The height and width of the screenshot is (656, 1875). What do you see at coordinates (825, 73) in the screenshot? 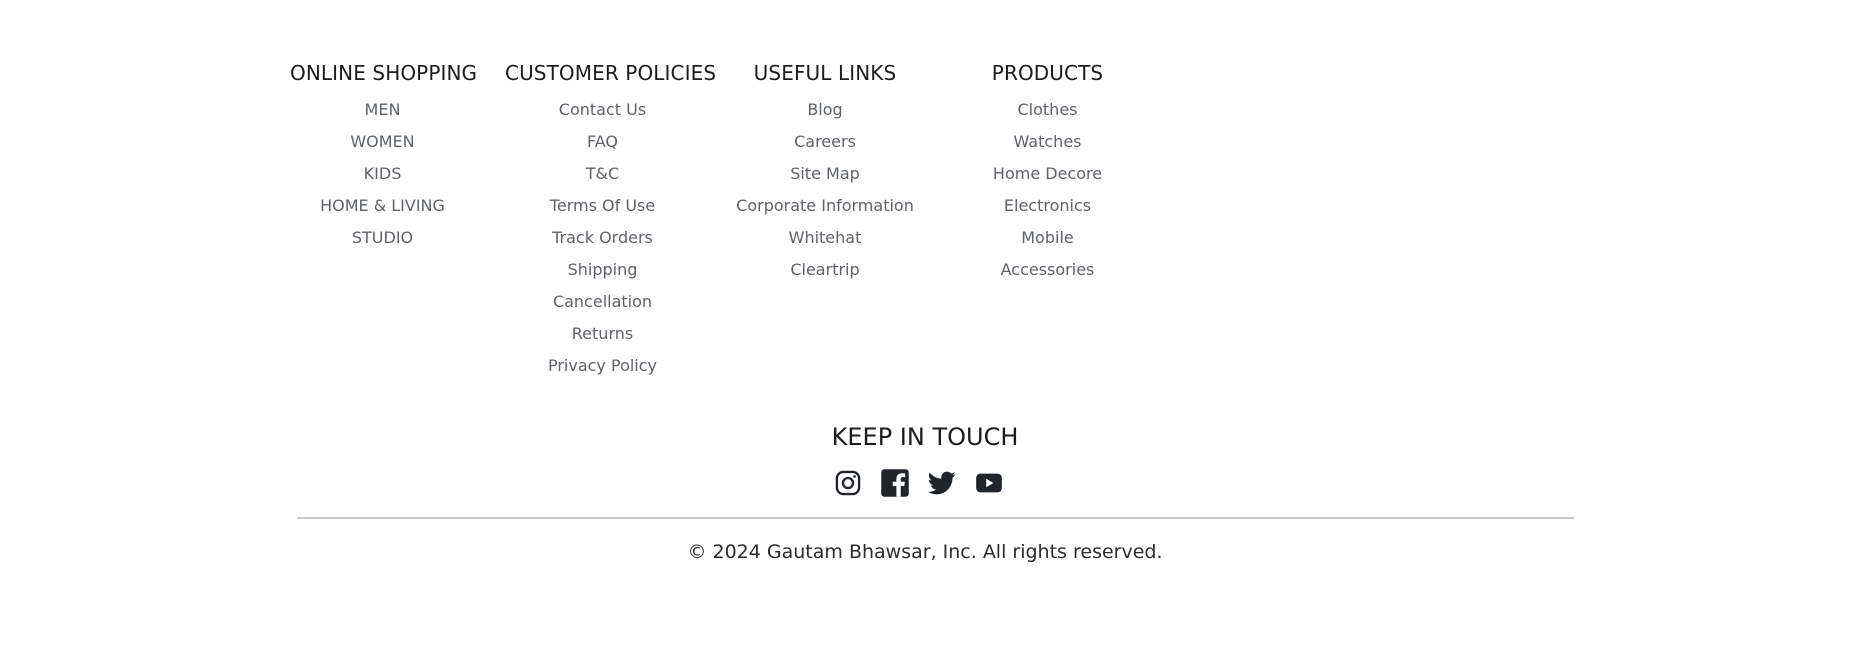
I see `column-heading: USEFUL LINKS` at bounding box center [825, 73].